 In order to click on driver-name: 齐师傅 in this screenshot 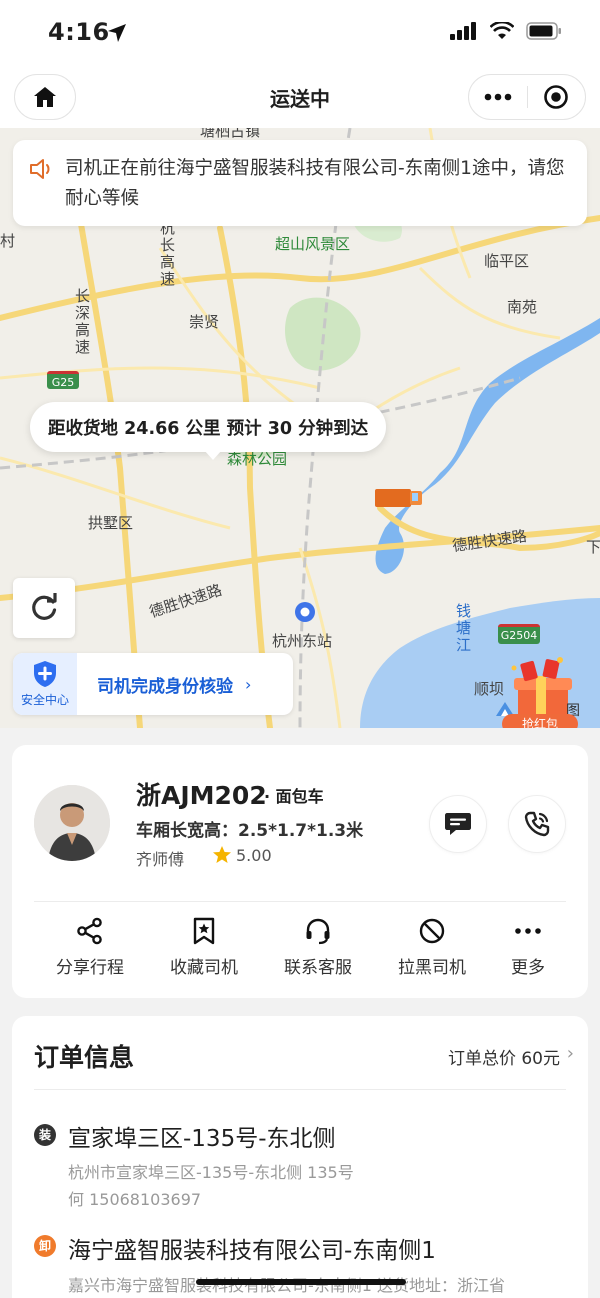, I will do `click(160, 859)`.